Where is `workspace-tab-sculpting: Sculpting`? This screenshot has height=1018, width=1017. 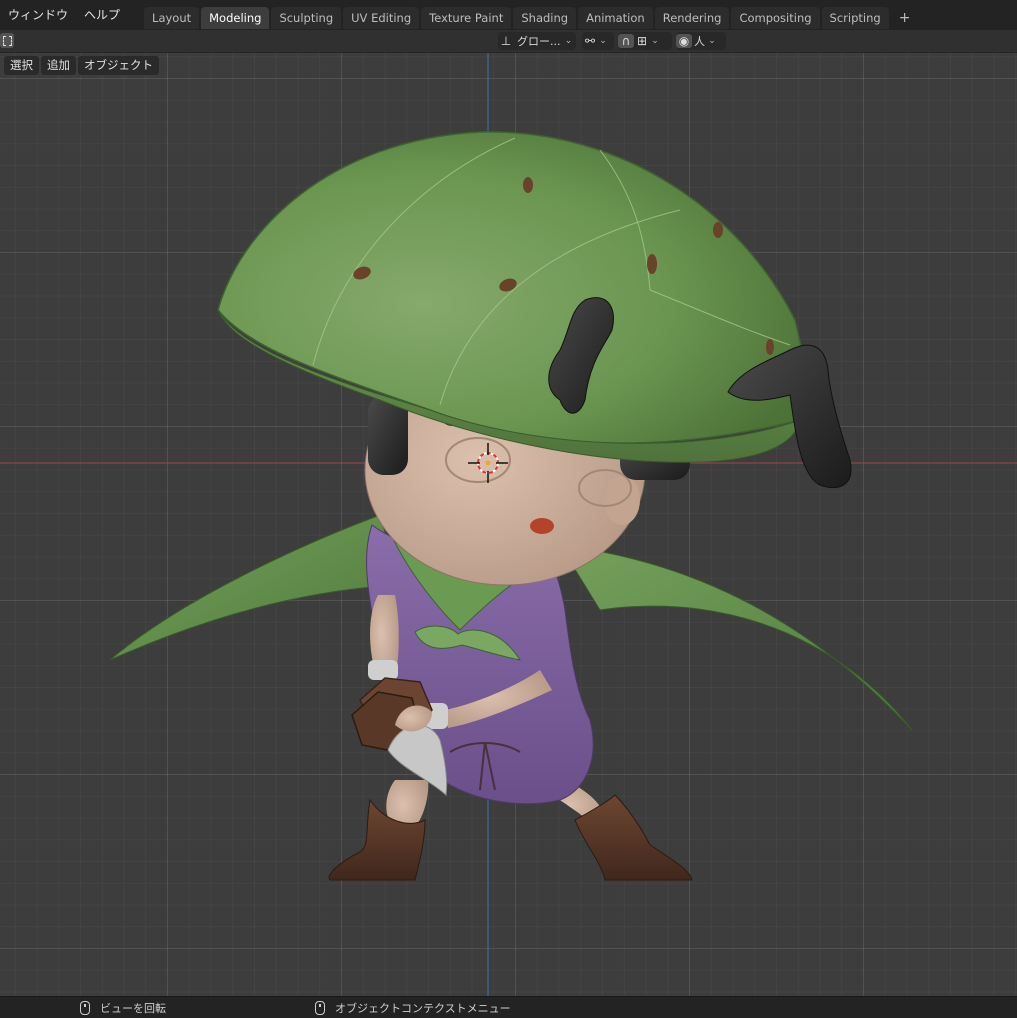
workspace-tab-sculpting: Sculpting is located at coordinates (306, 18).